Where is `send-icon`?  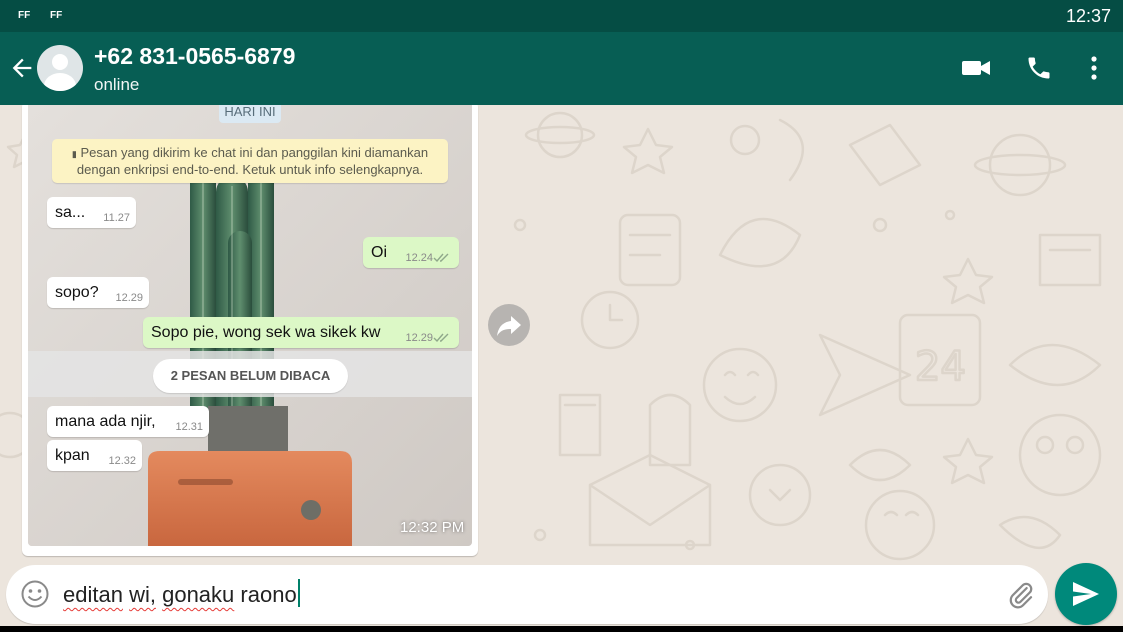
send-icon is located at coordinates (1086, 594).